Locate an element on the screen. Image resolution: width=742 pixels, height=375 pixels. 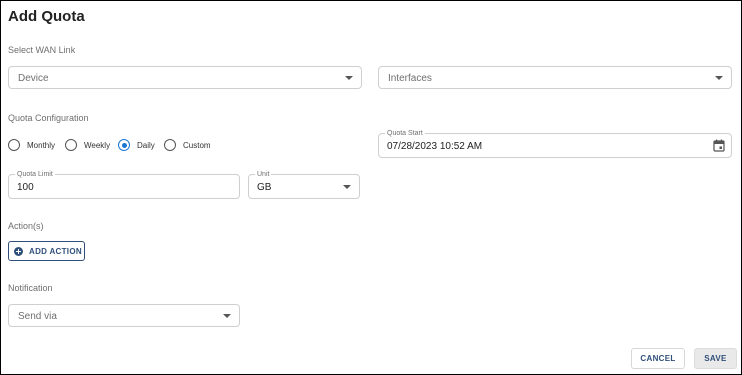
add-action-button: ADD ACTION is located at coordinates (46, 251).